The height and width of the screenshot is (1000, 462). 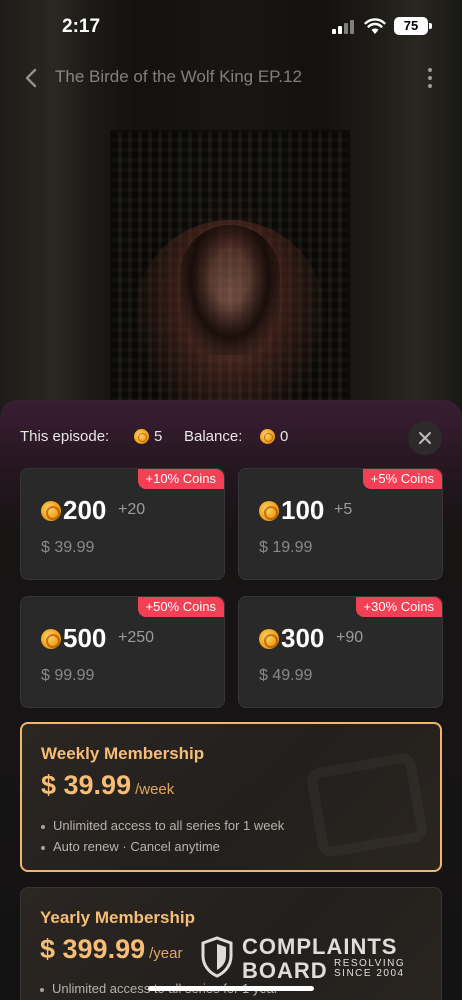 I want to click on watermark-line2: BOARD, so click(x=285, y=970).